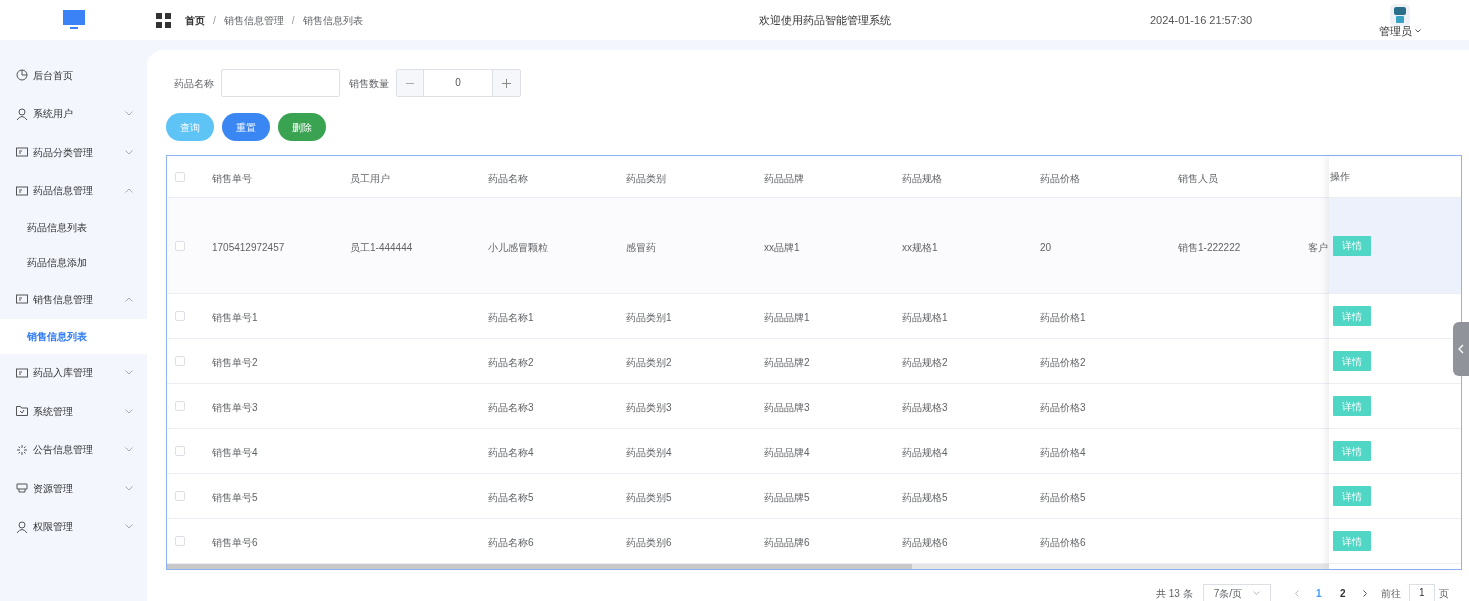 Image resolution: width=1469 pixels, height=601 pixels. I want to click on table-cell: 药品类别3, so click(649, 407).